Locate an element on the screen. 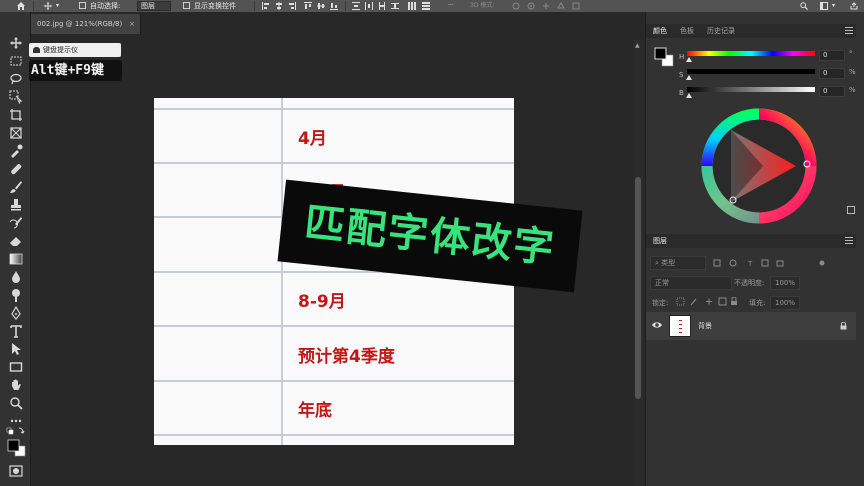 This screenshot has width=864, height=486. color-panel-options-icon is located at coordinates (851, 210).